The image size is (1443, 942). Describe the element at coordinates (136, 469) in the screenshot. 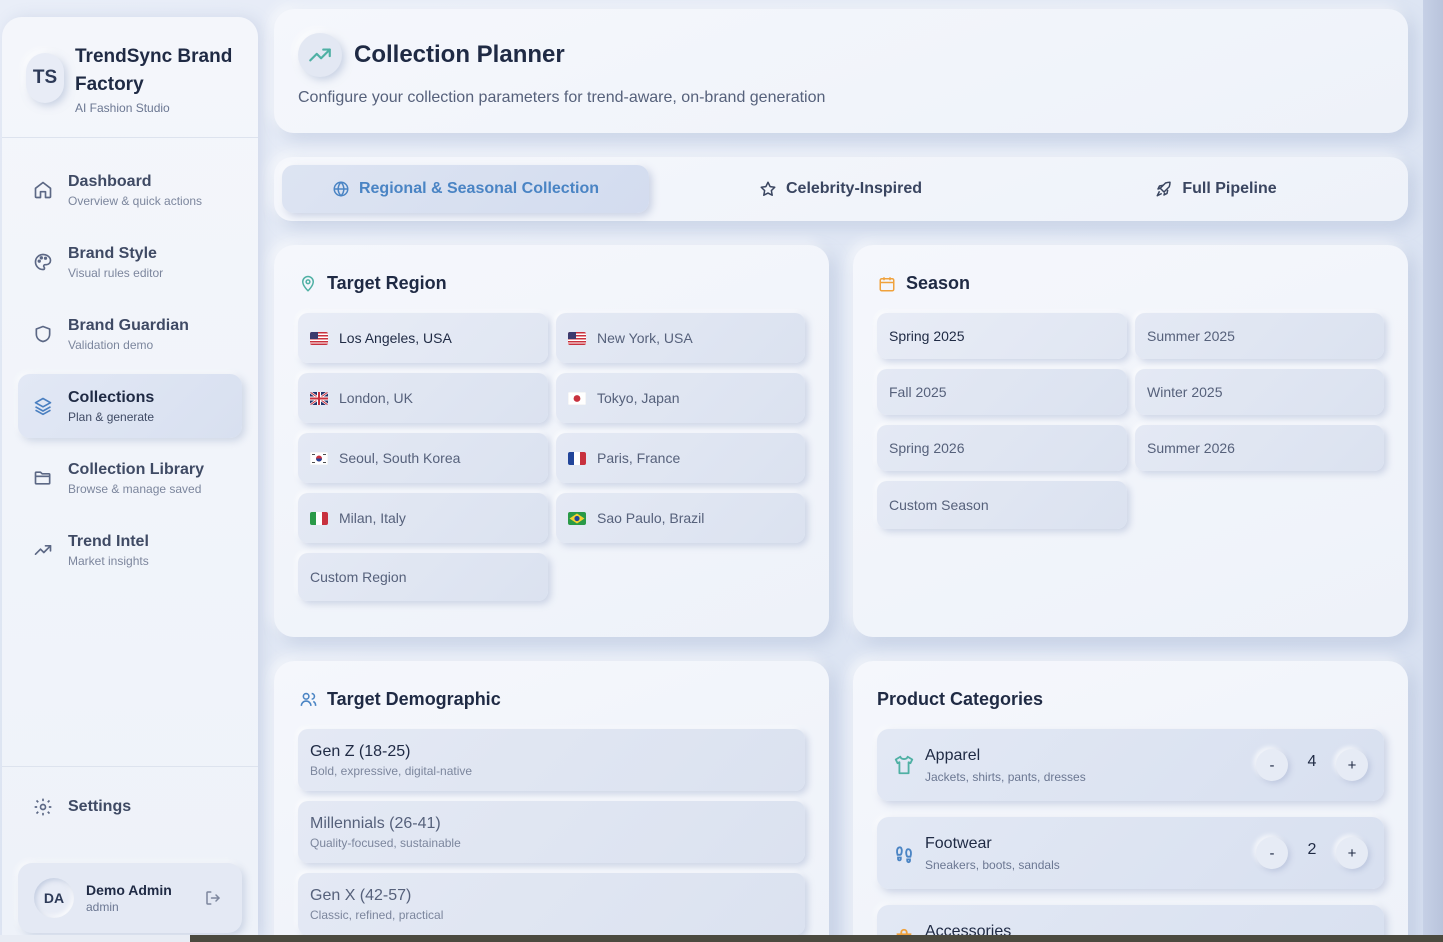

I see `sidebar-item-label: Collection Library` at that location.